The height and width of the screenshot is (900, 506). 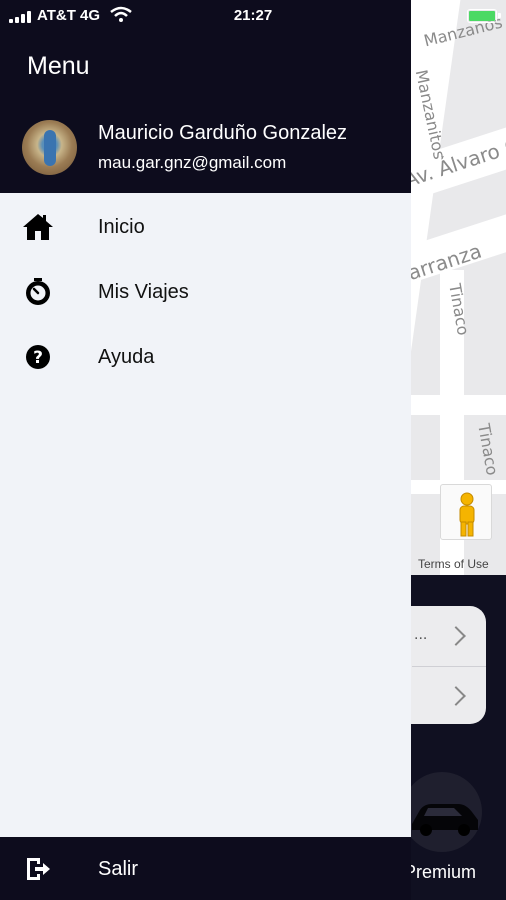 I want to click on drawer-title: Menu, so click(x=58, y=66).